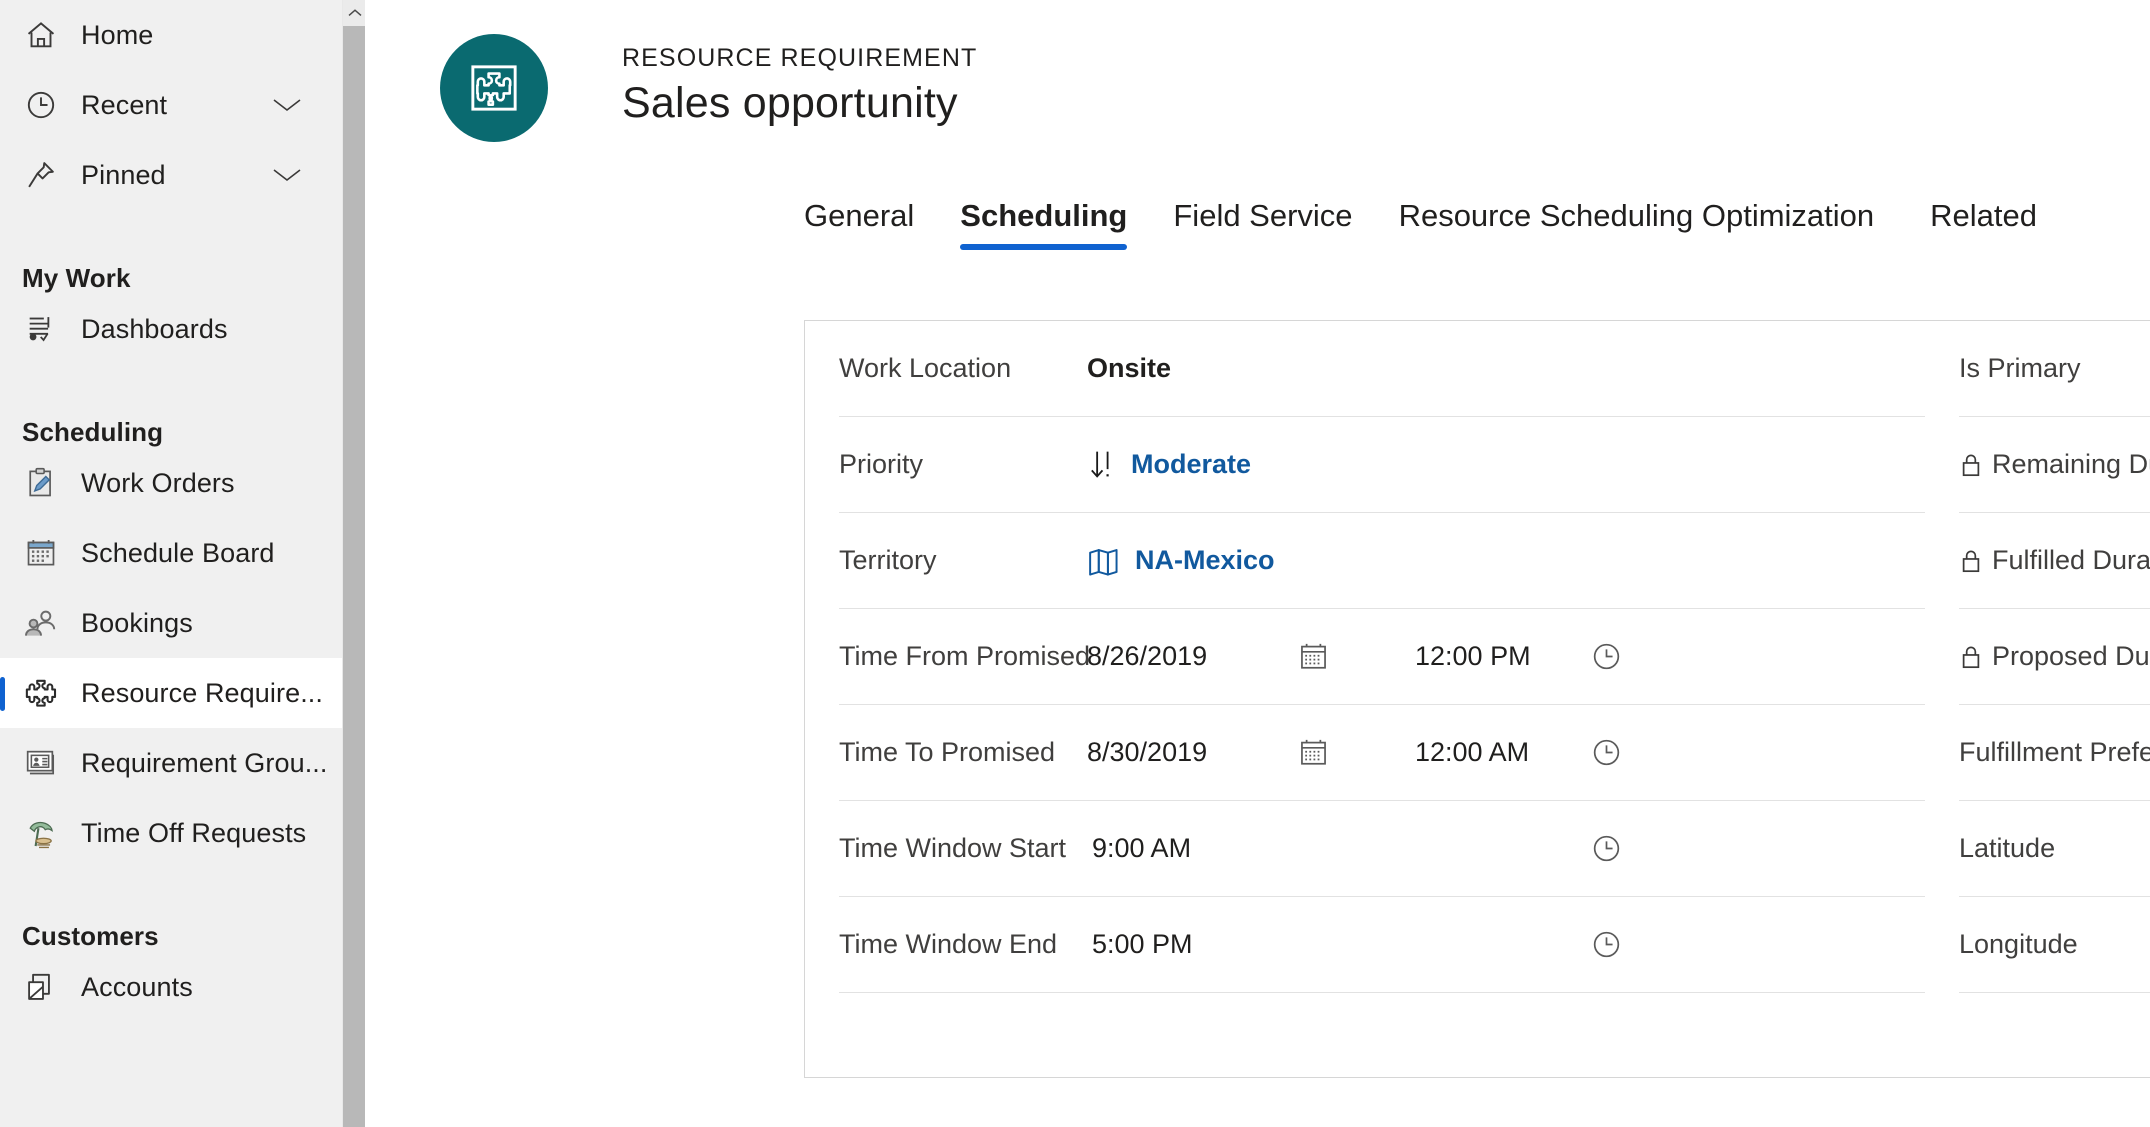  I want to click on tab-field-service: Field Service, so click(1262, 224).